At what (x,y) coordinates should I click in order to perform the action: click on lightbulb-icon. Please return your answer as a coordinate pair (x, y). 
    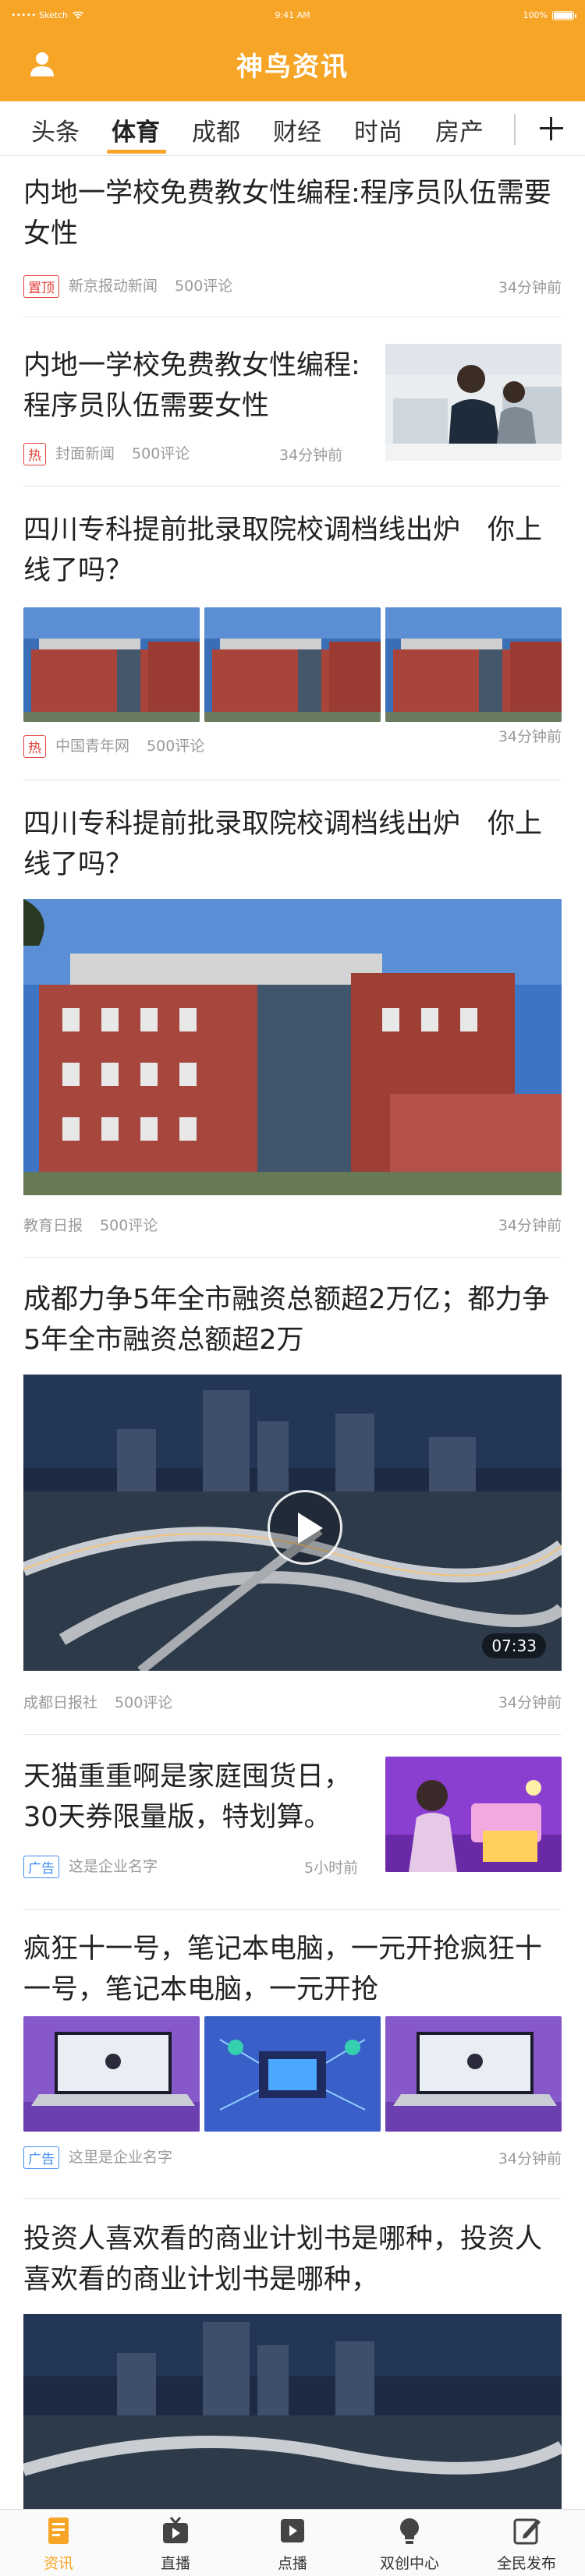
    Looking at the image, I should click on (409, 2531).